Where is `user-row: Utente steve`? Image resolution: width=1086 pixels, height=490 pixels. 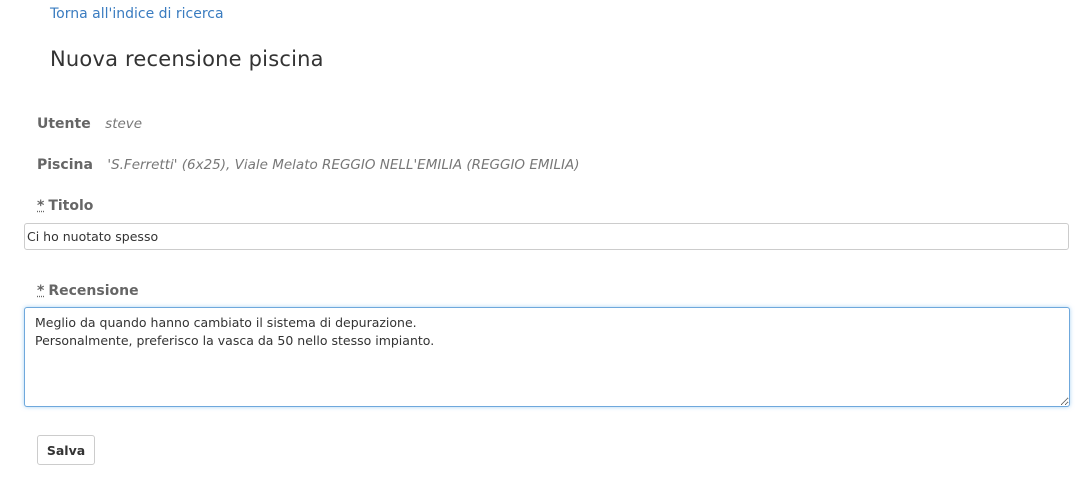 user-row: Utente steve is located at coordinates (89, 124).